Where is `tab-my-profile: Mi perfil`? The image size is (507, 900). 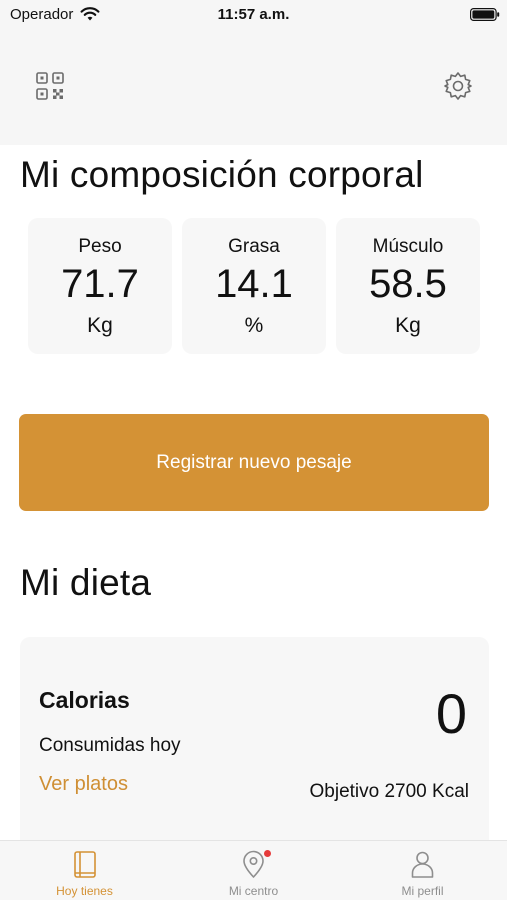
tab-my-profile: Mi perfil is located at coordinates (422, 870).